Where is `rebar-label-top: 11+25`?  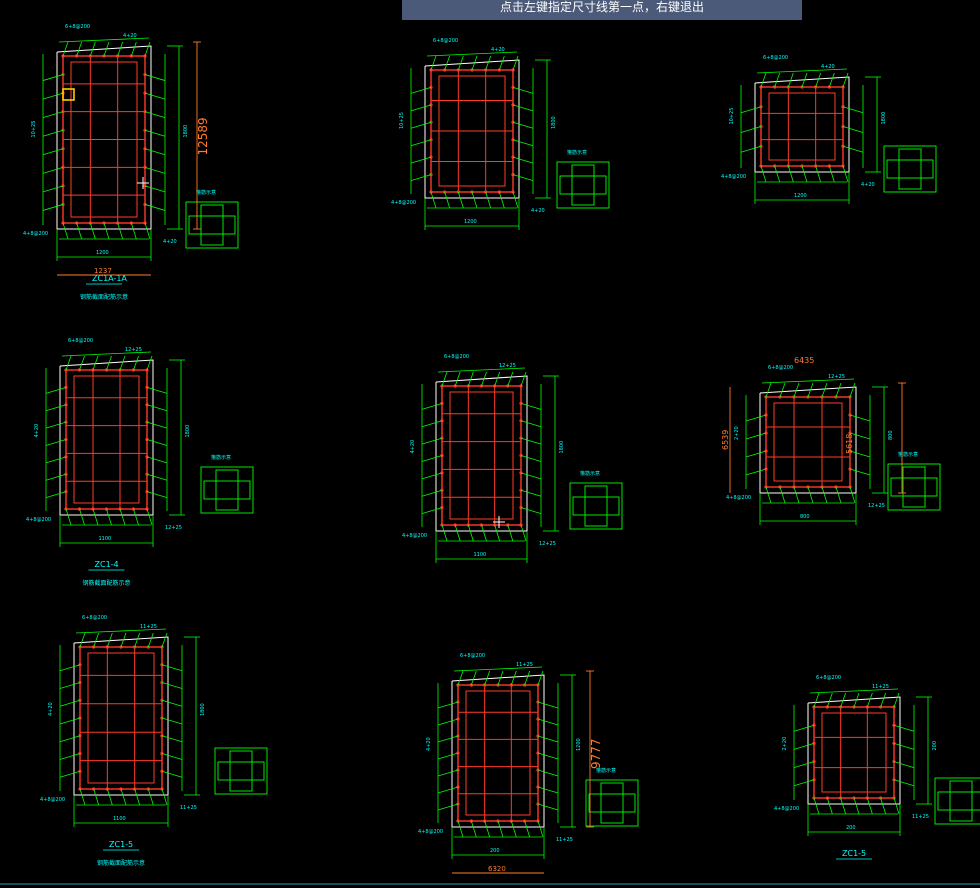 rebar-label-top: 11+25 is located at coordinates (880, 687).